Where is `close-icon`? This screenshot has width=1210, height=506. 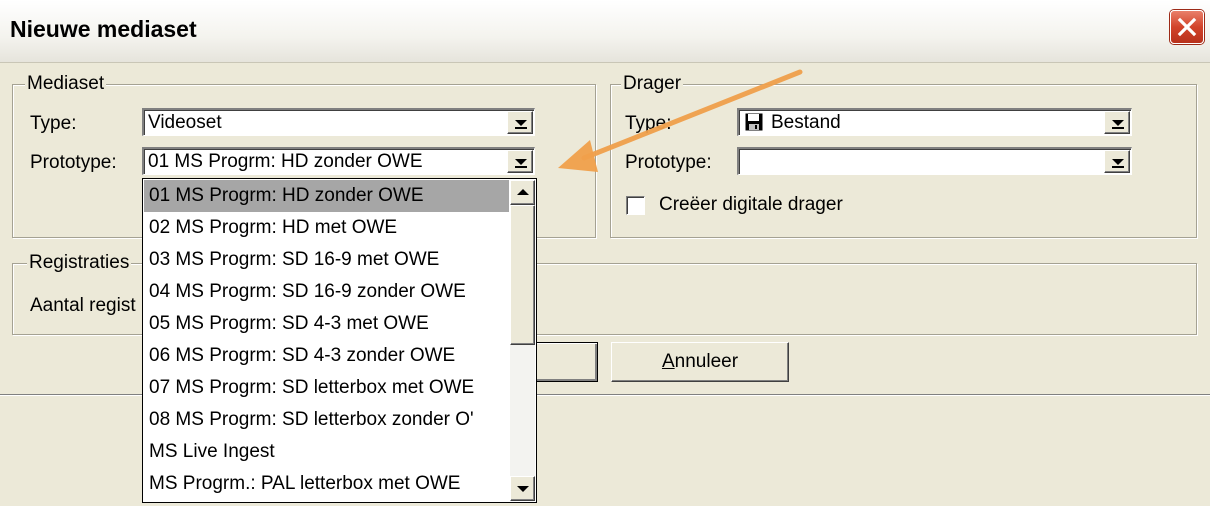
close-icon is located at coordinates (1187, 27).